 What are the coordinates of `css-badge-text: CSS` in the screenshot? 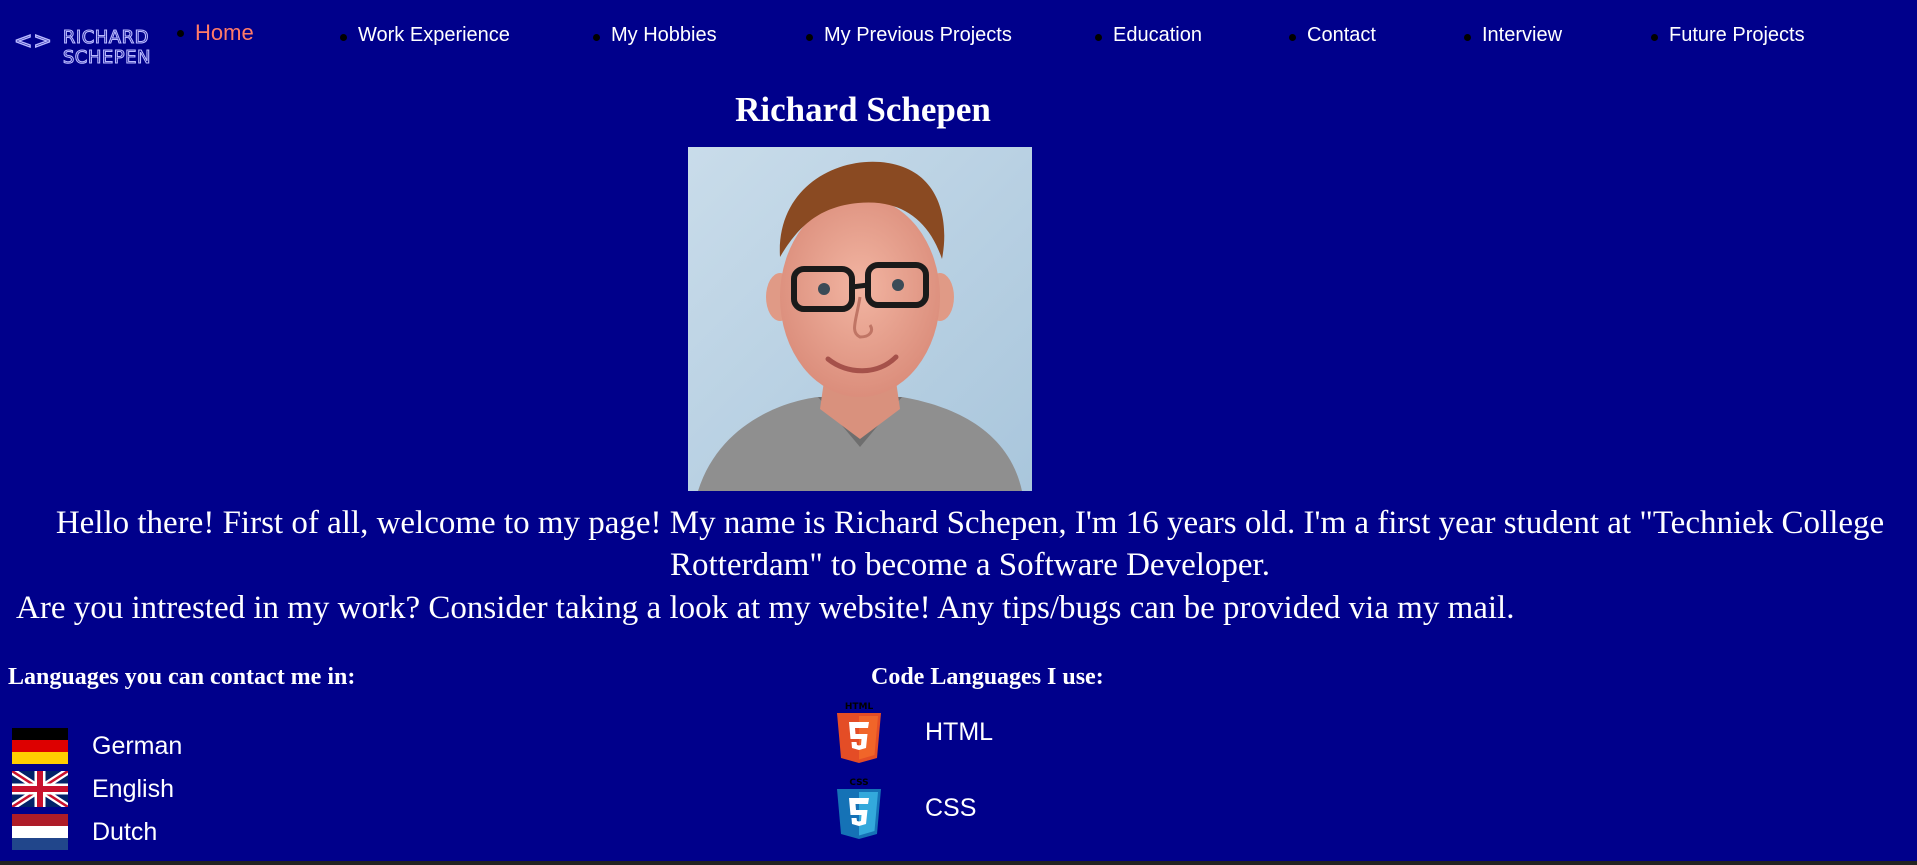 It's located at (858, 783).